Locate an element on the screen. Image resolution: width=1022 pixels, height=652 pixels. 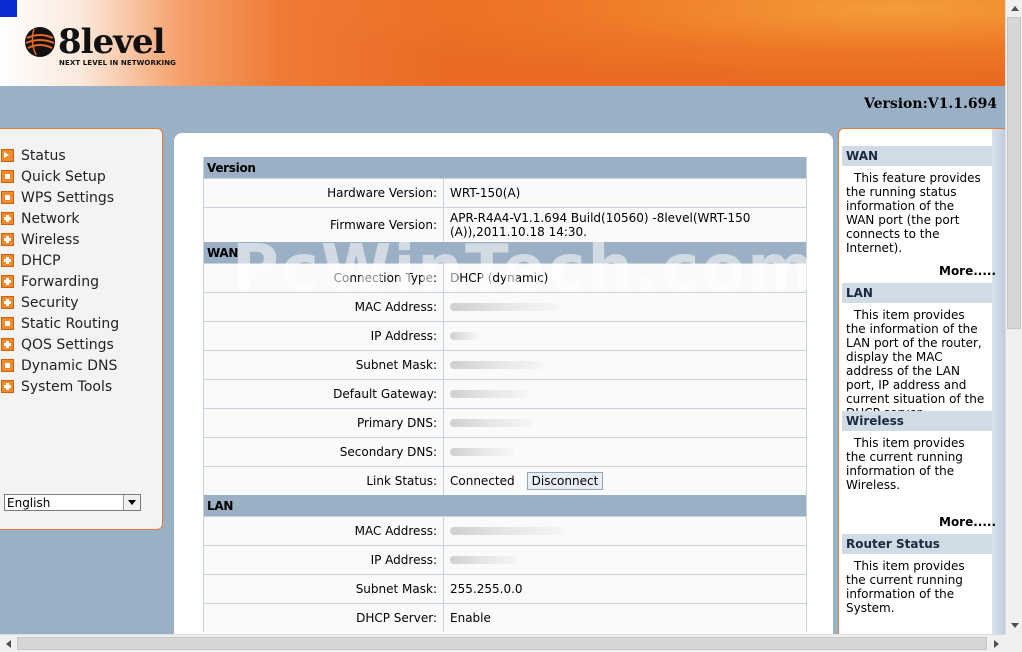
sidebar-item-label: Wireless is located at coordinates (50, 239).